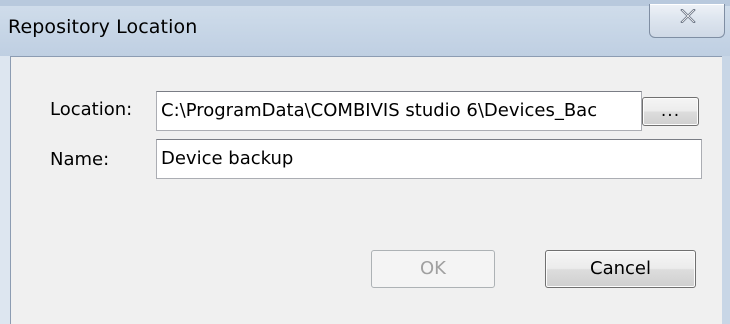  Describe the element at coordinates (80, 159) in the screenshot. I see `name-label: Name:` at that location.